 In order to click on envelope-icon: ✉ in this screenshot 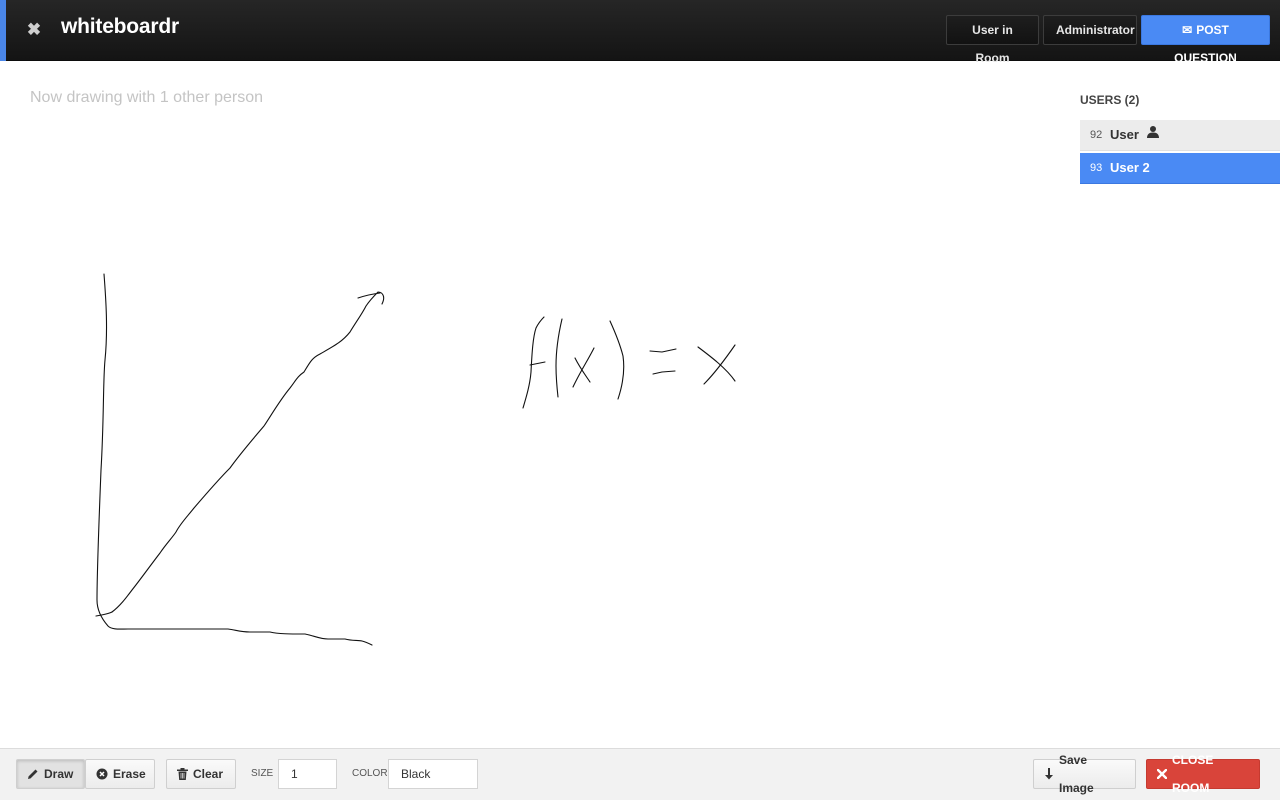, I will do `click(1187, 30)`.